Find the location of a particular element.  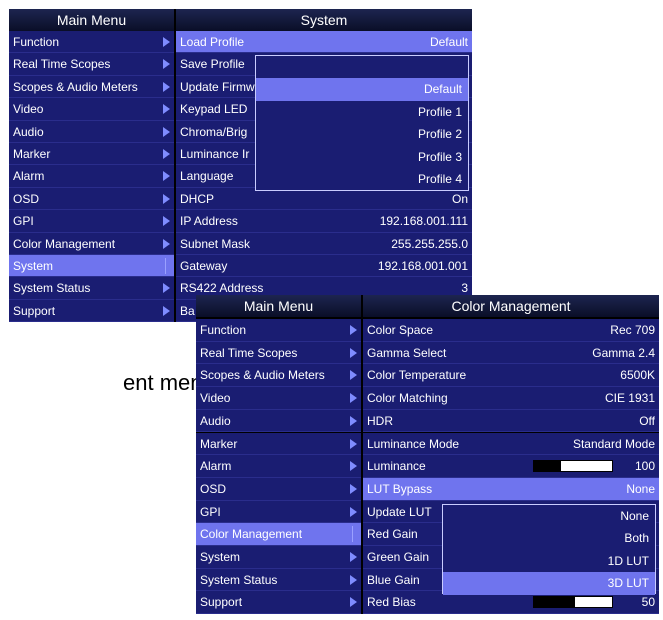

menu-item-label: Support is located at coordinates (34, 310).